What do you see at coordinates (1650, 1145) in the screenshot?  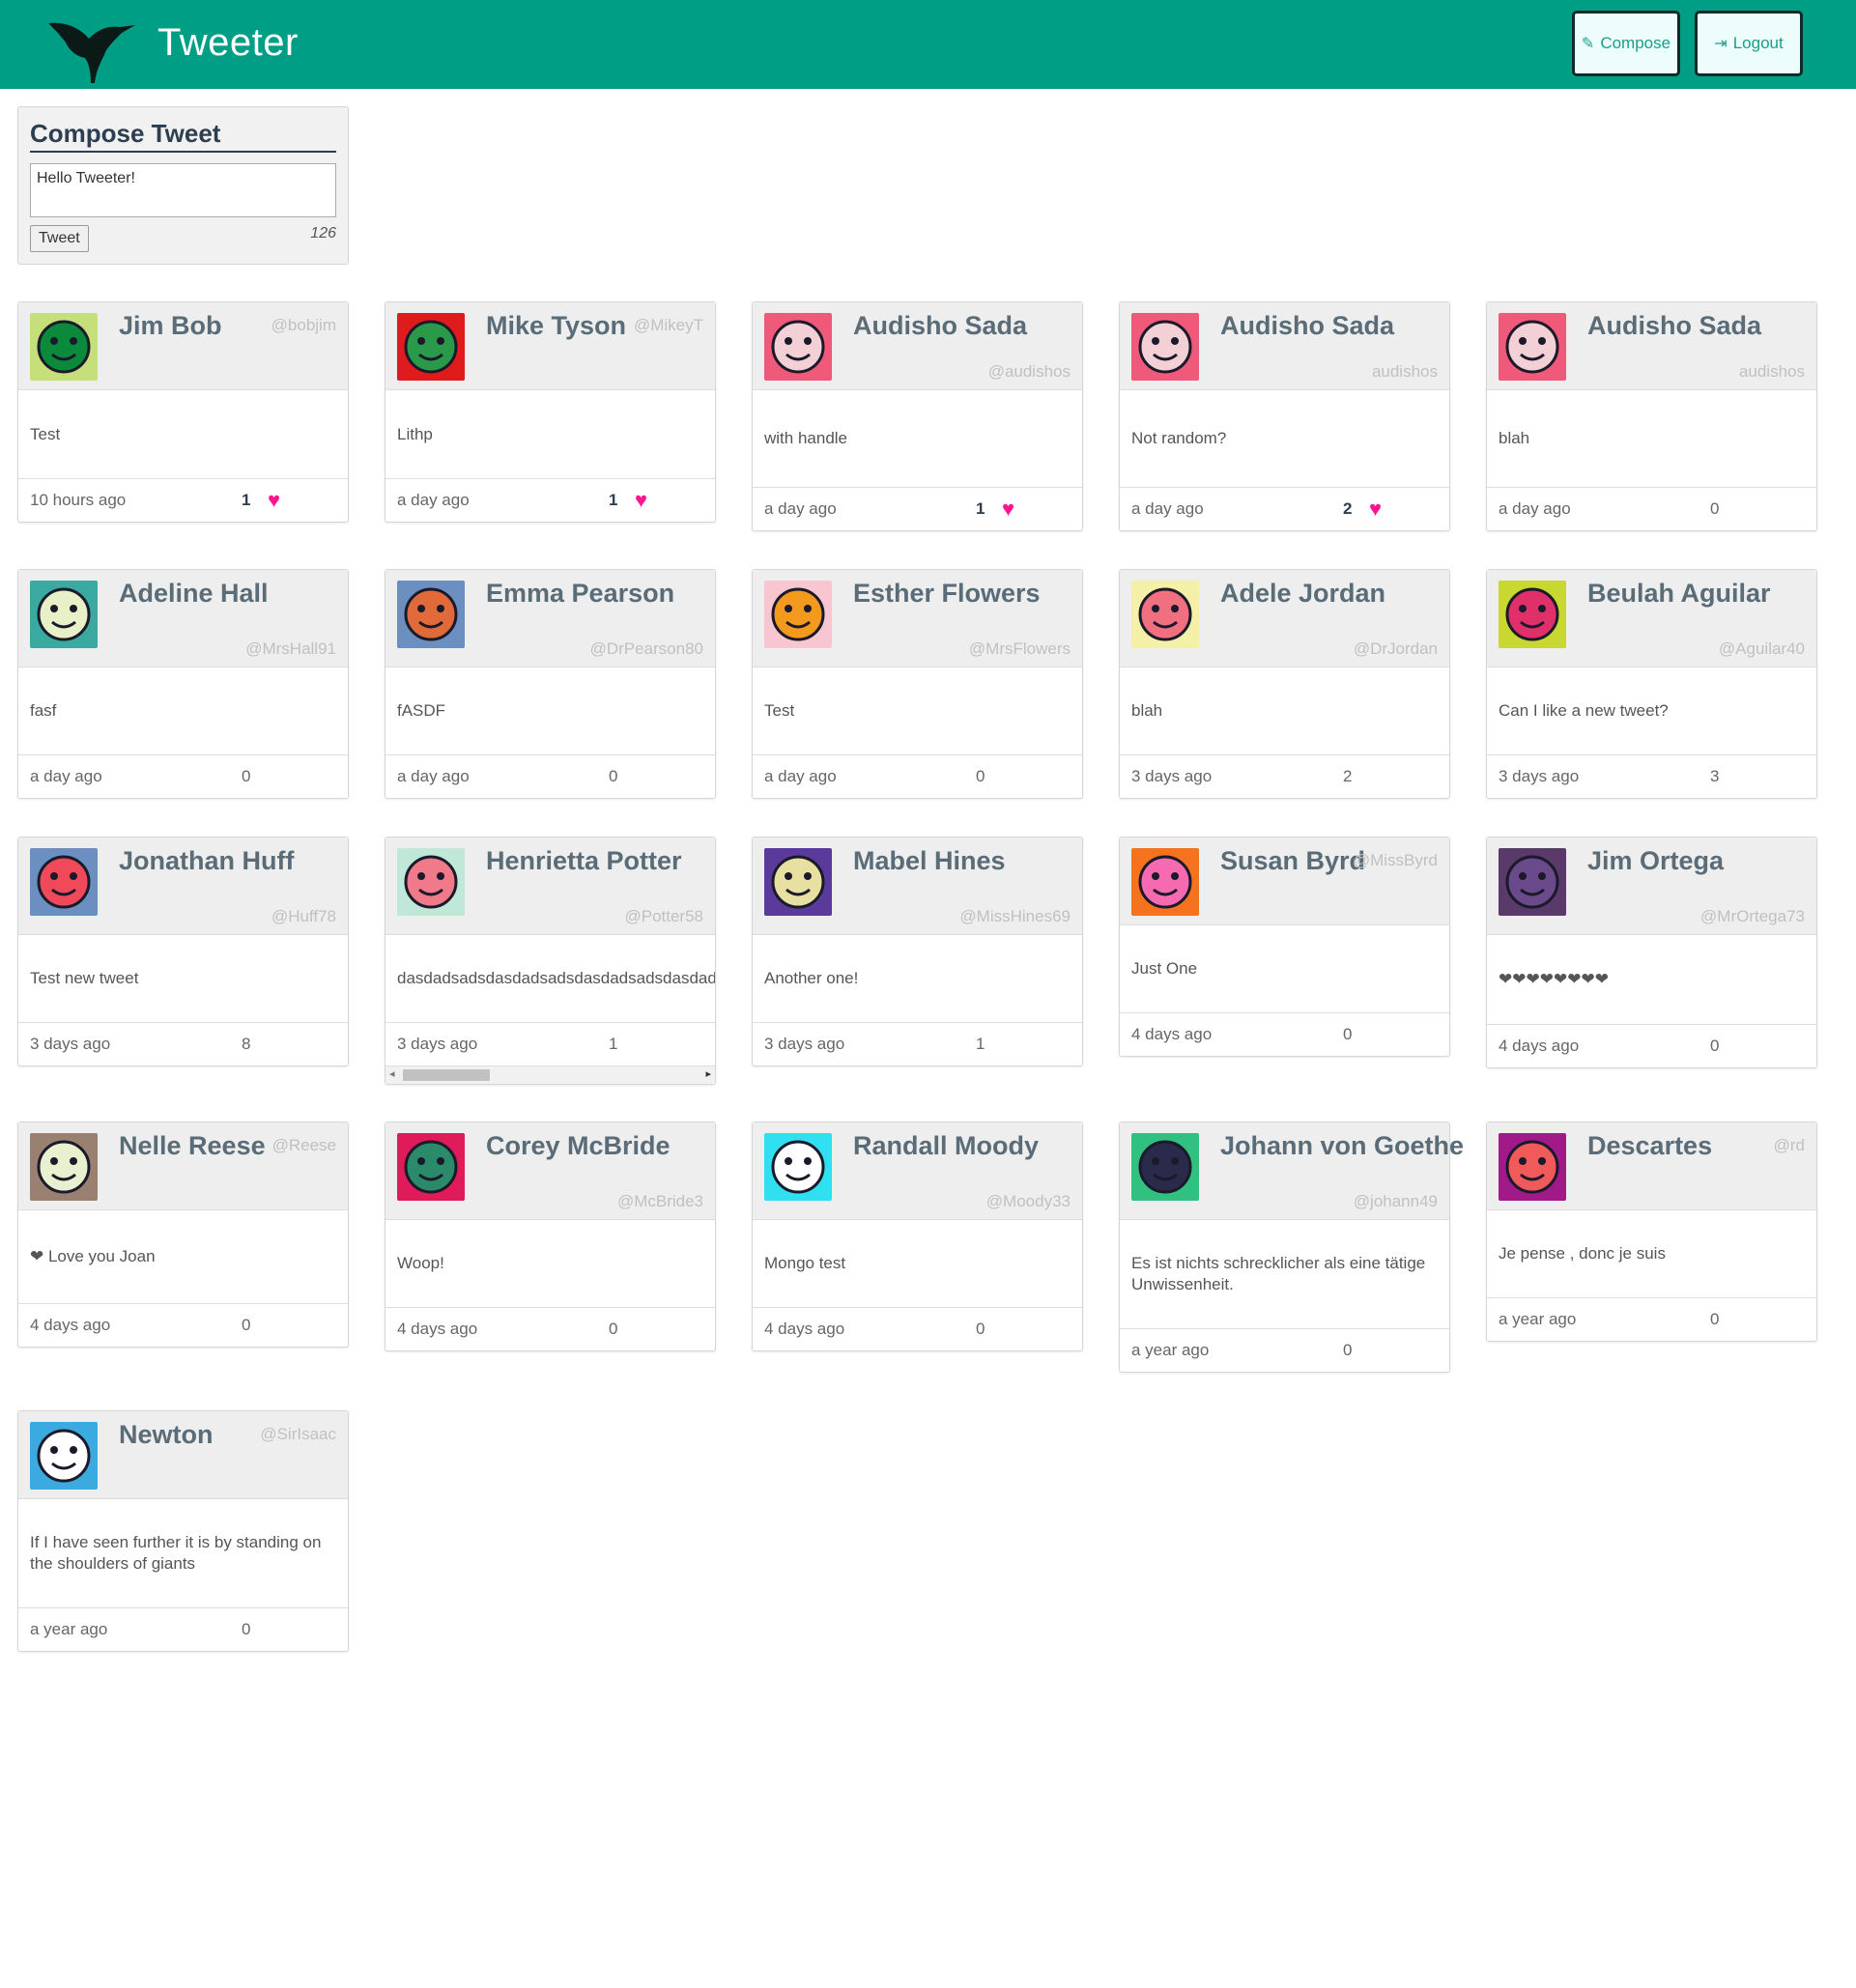 I see `author-name: Descartes` at bounding box center [1650, 1145].